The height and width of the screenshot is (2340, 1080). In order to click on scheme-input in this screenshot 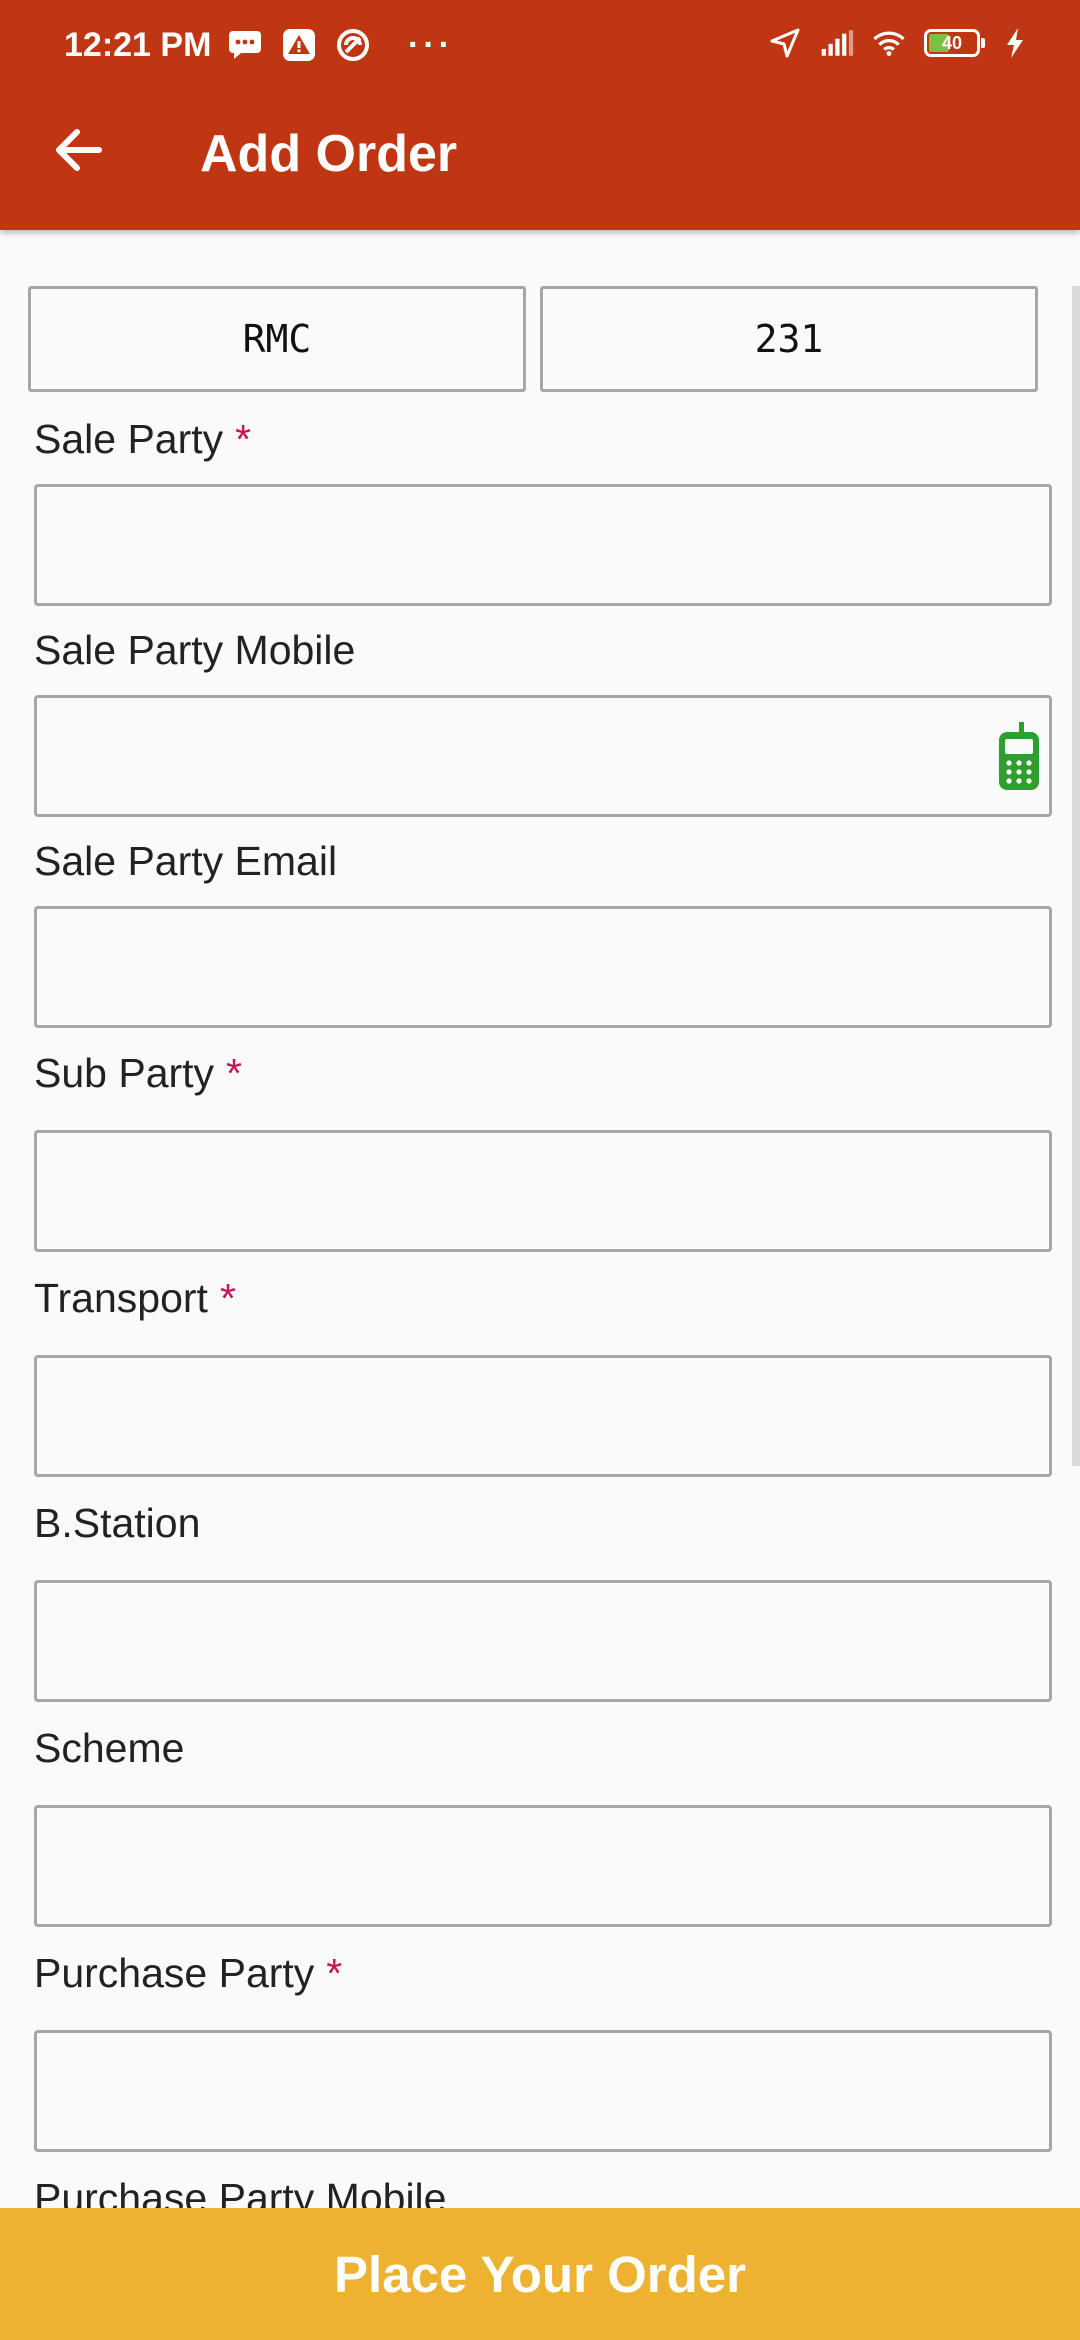, I will do `click(543, 1866)`.